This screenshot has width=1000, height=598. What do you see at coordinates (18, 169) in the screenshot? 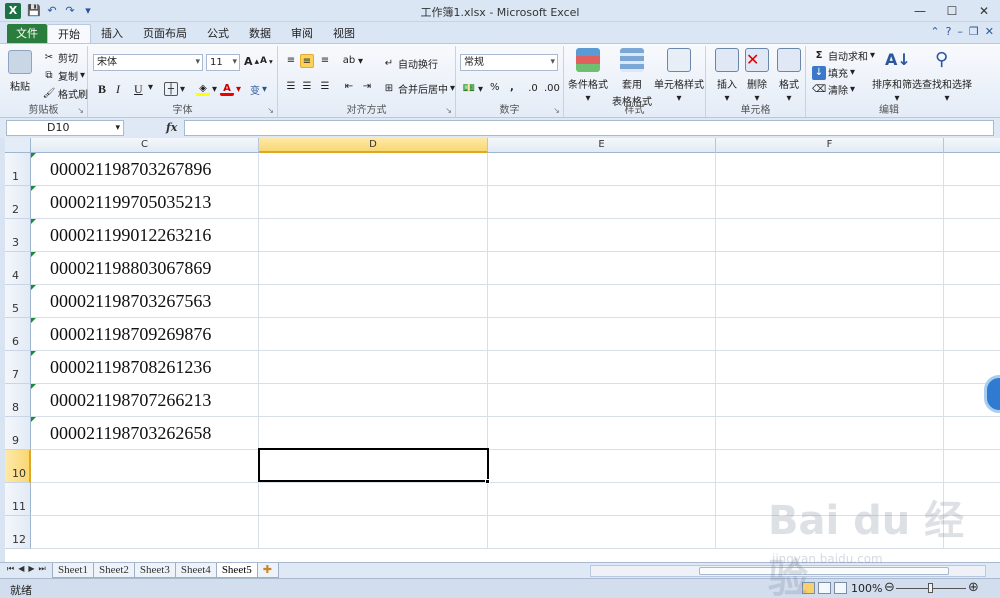
I see `row-header-1: 1` at bounding box center [18, 169].